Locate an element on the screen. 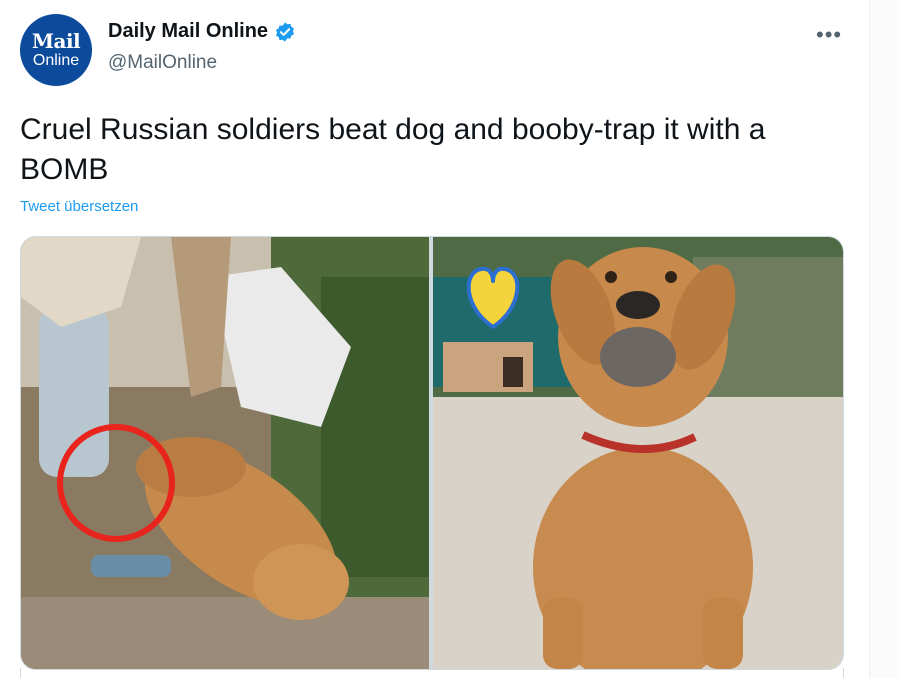 The height and width of the screenshot is (678, 900). author-row: Daily Mail Online is located at coordinates (202, 31).